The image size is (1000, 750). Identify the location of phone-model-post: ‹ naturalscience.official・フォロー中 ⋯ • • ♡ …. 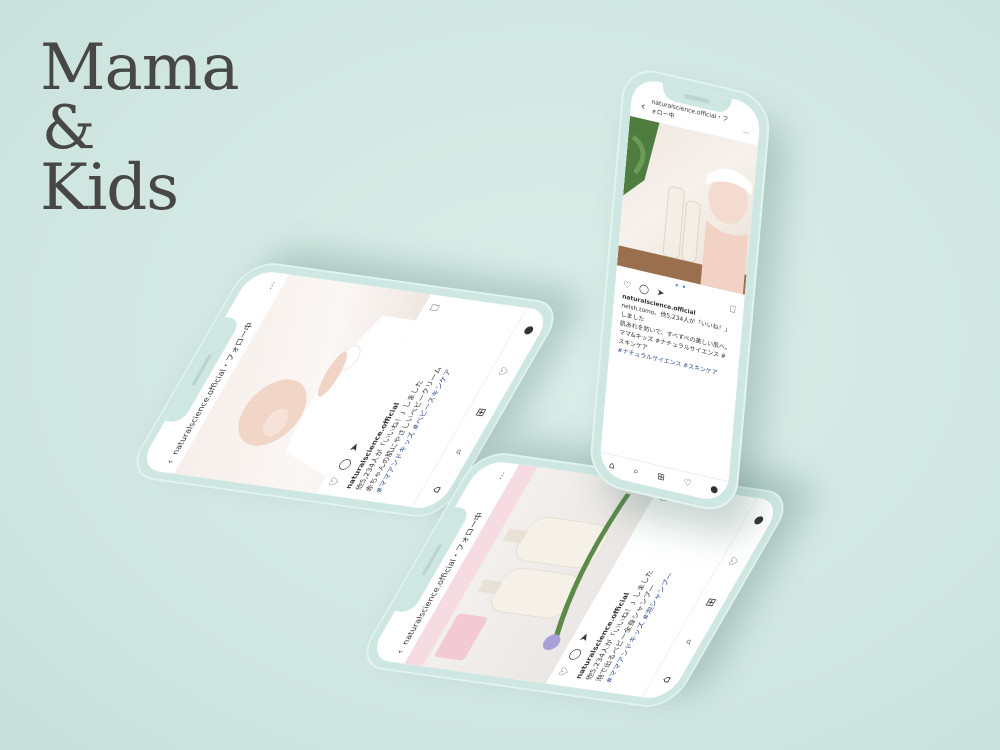
(680, 290).